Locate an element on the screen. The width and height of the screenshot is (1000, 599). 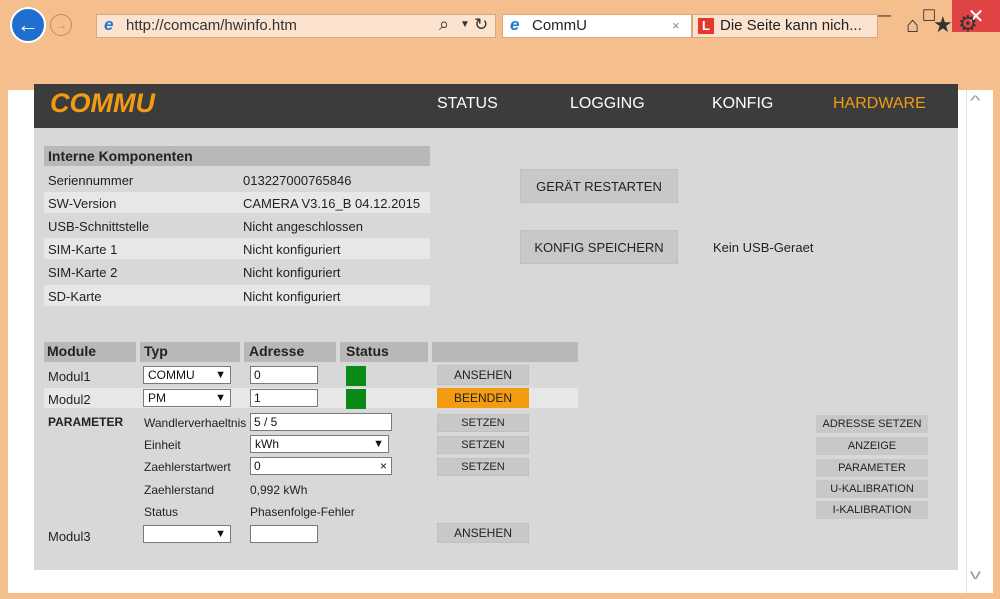
module-name: Modul2 is located at coordinates (69, 399).